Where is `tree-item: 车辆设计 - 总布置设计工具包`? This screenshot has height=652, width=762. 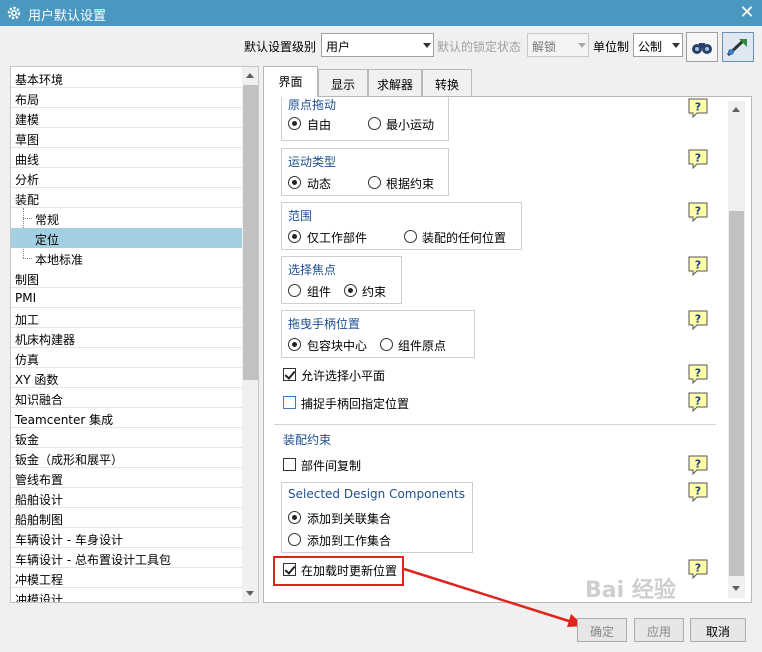 tree-item: 车辆设计 - 总布置设计工具包 is located at coordinates (126, 558).